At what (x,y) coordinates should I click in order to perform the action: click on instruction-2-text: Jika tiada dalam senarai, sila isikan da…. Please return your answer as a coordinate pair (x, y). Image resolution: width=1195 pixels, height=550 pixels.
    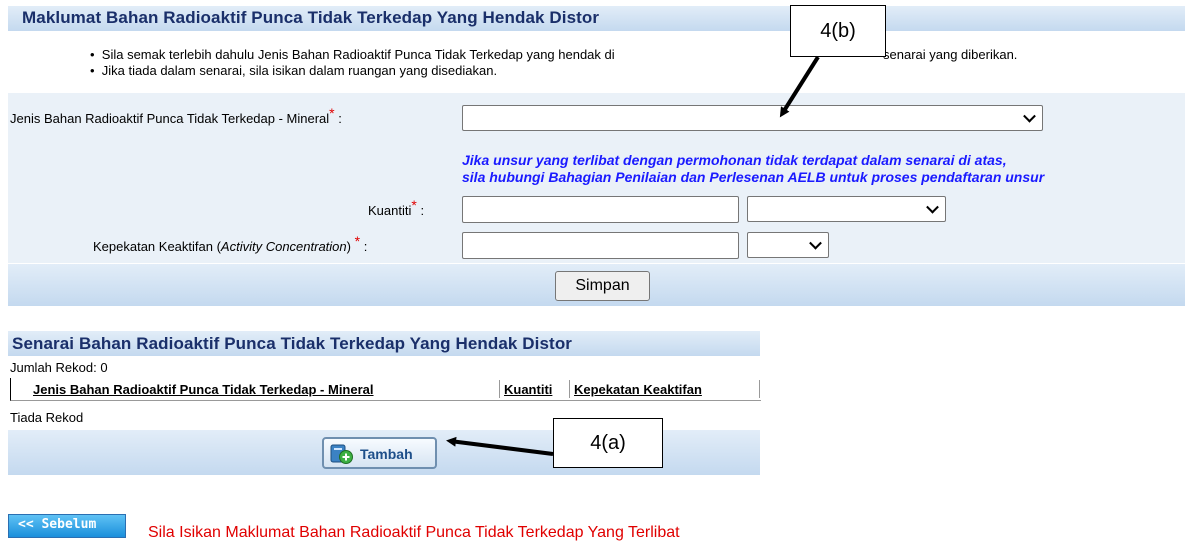
    Looking at the image, I should click on (299, 70).